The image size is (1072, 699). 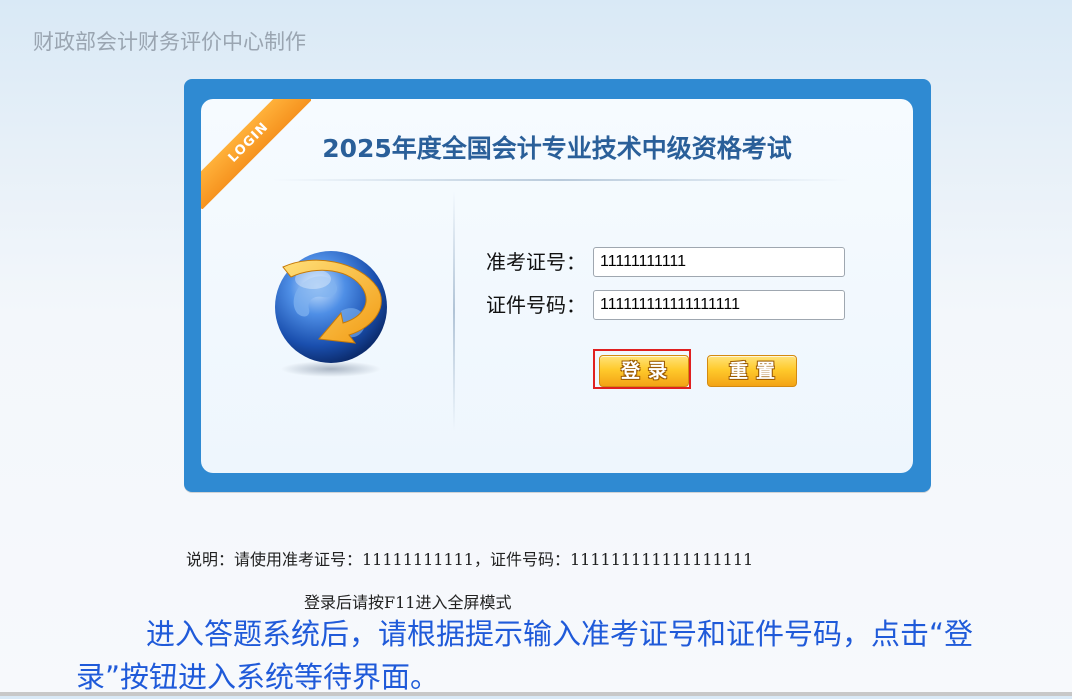 What do you see at coordinates (644, 371) in the screenshot?
I see `login-button: 登录` at bounding box center [644, 371].